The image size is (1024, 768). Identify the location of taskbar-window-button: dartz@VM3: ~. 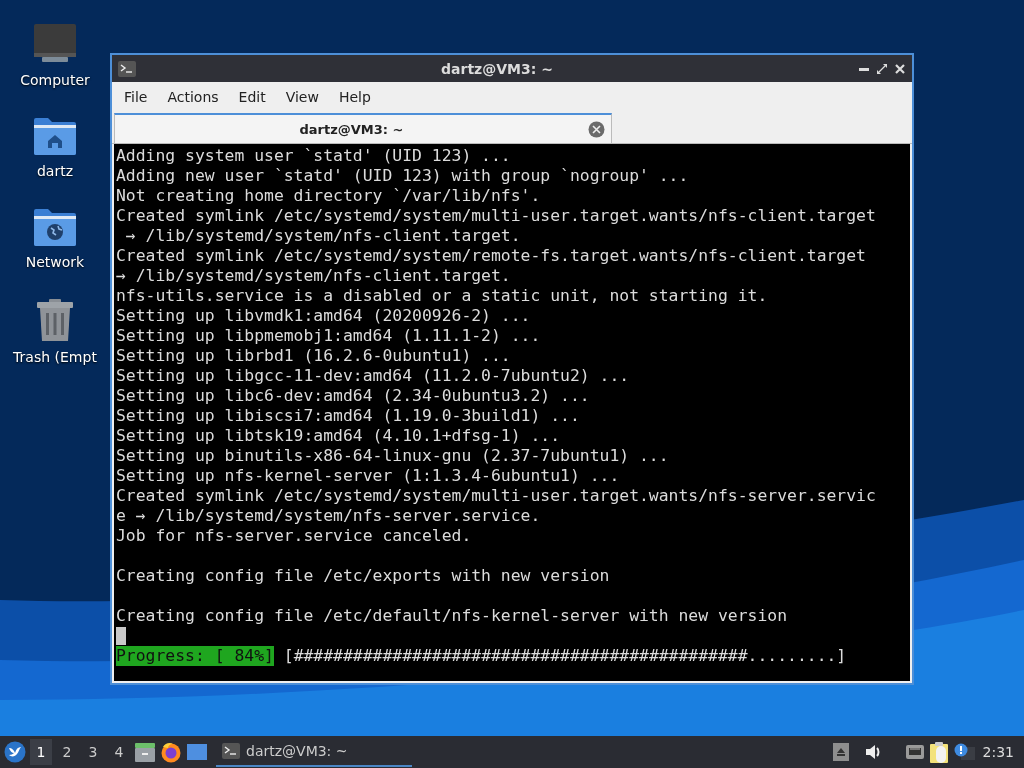
(314, 752).